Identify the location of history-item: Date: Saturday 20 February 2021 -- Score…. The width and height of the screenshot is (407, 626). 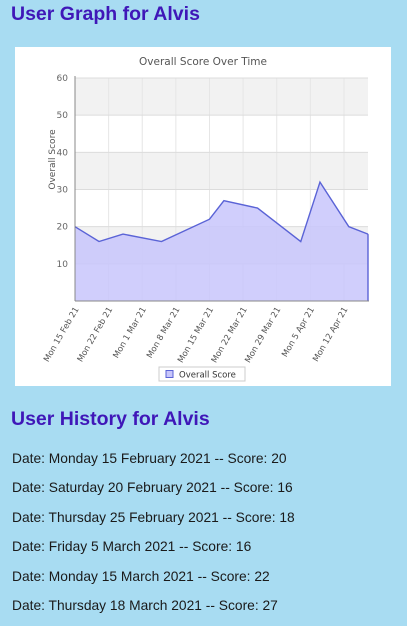
(152, 488).